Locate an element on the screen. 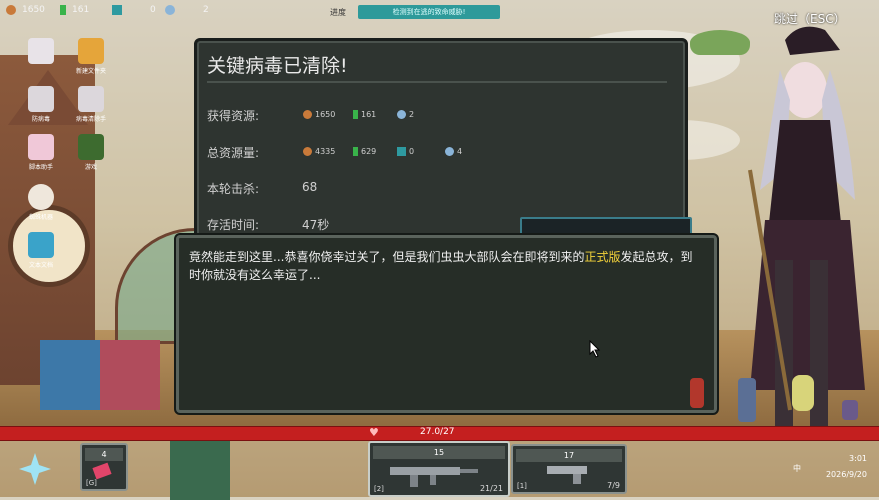  total-chip: 0 is located at coordinates (405, 151).